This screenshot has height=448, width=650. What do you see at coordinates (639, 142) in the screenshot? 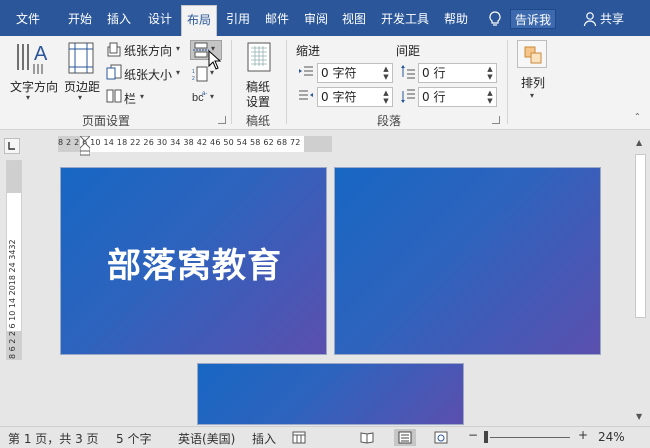
I see `scroll-up-icon: ▲` at bounding box center [639, 142].